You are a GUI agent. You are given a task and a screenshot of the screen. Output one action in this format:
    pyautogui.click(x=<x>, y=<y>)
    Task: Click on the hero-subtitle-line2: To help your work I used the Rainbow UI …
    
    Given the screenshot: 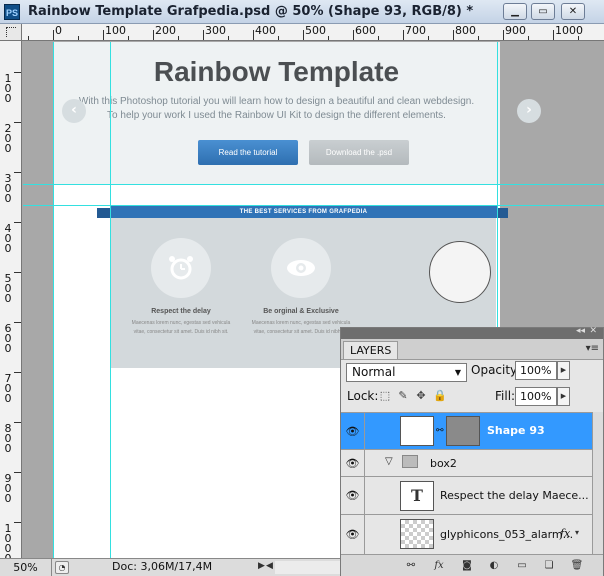 What is the action you would take?
    pyautogui.click(x=276, y=115)
    